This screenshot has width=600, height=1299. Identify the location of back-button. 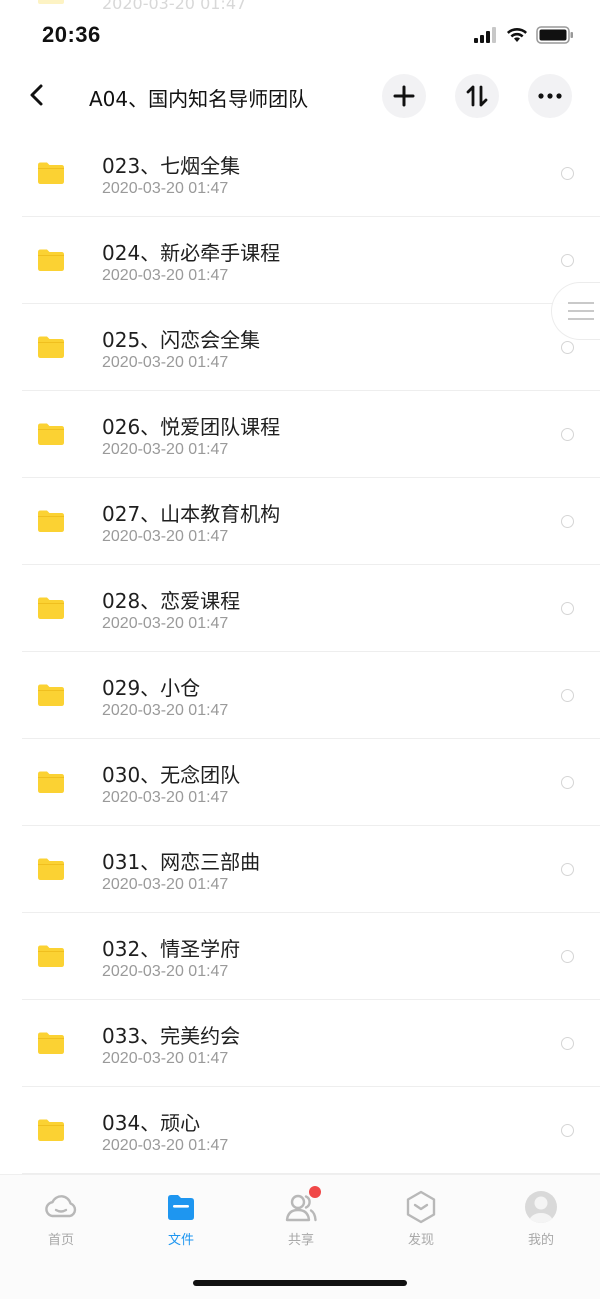
(37, 95).